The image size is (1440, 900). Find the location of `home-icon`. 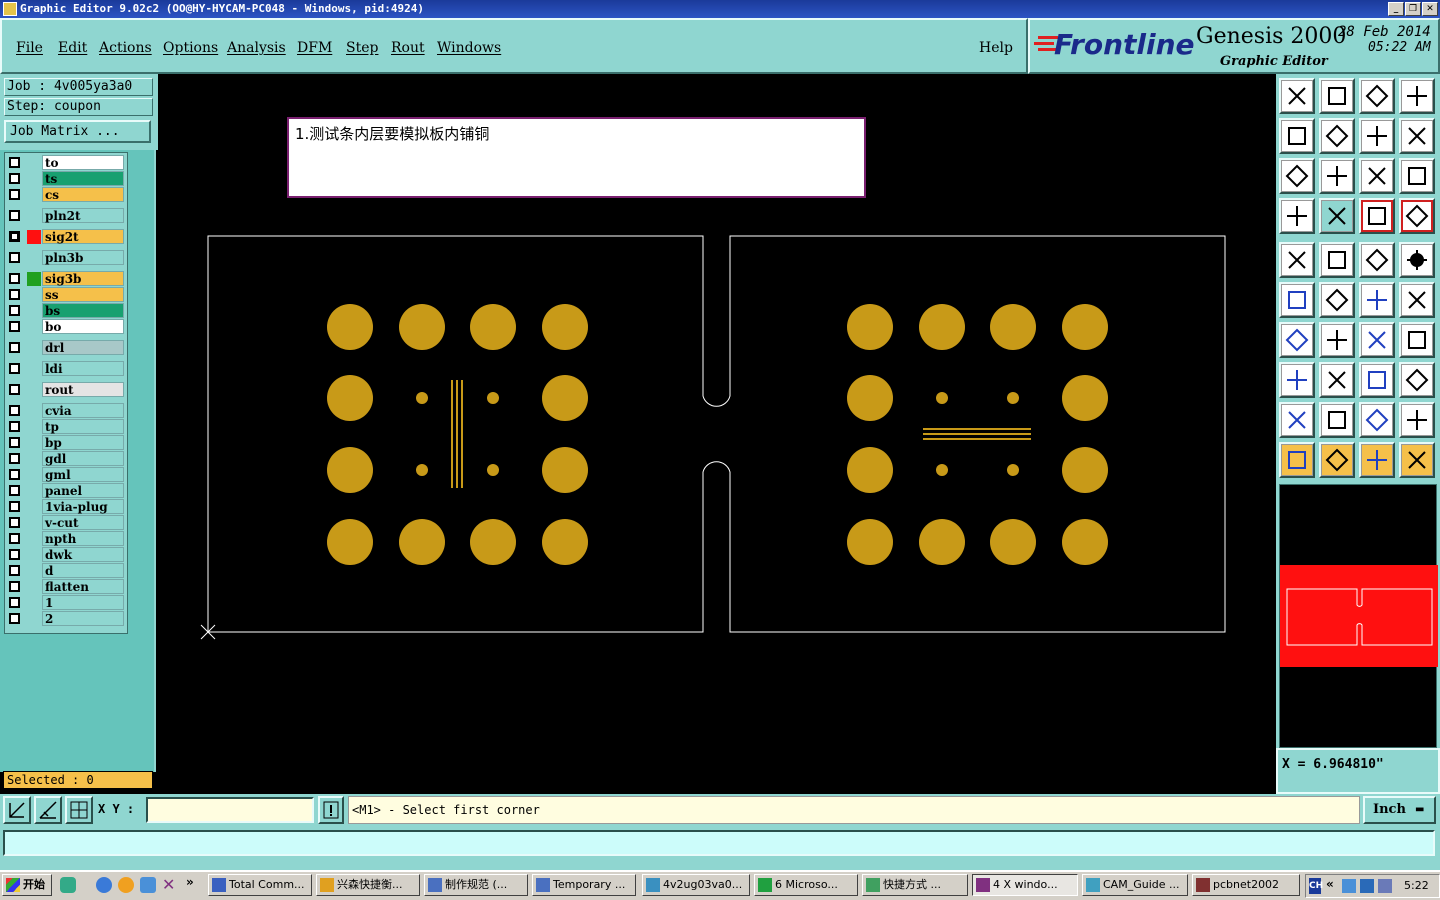

home-icon is located at coordinates (1377, 96).